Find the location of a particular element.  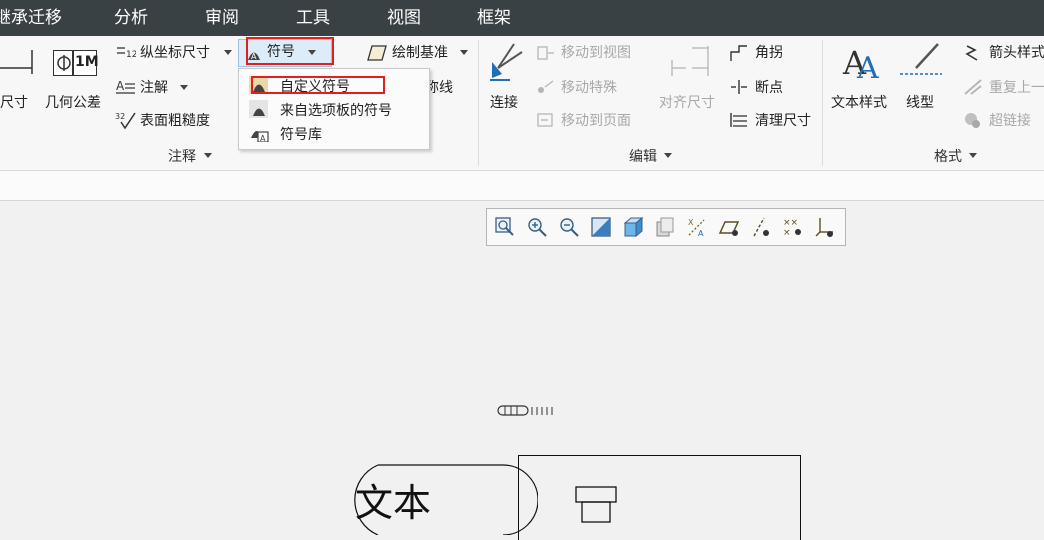

highlight-box-symbol is located at coordinates (290, 51).